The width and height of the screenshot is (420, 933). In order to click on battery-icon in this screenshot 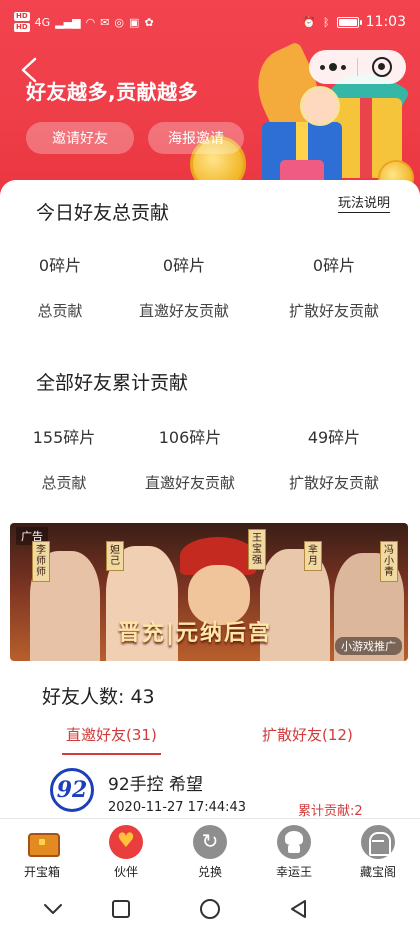, I will do `click(349, 22)`.